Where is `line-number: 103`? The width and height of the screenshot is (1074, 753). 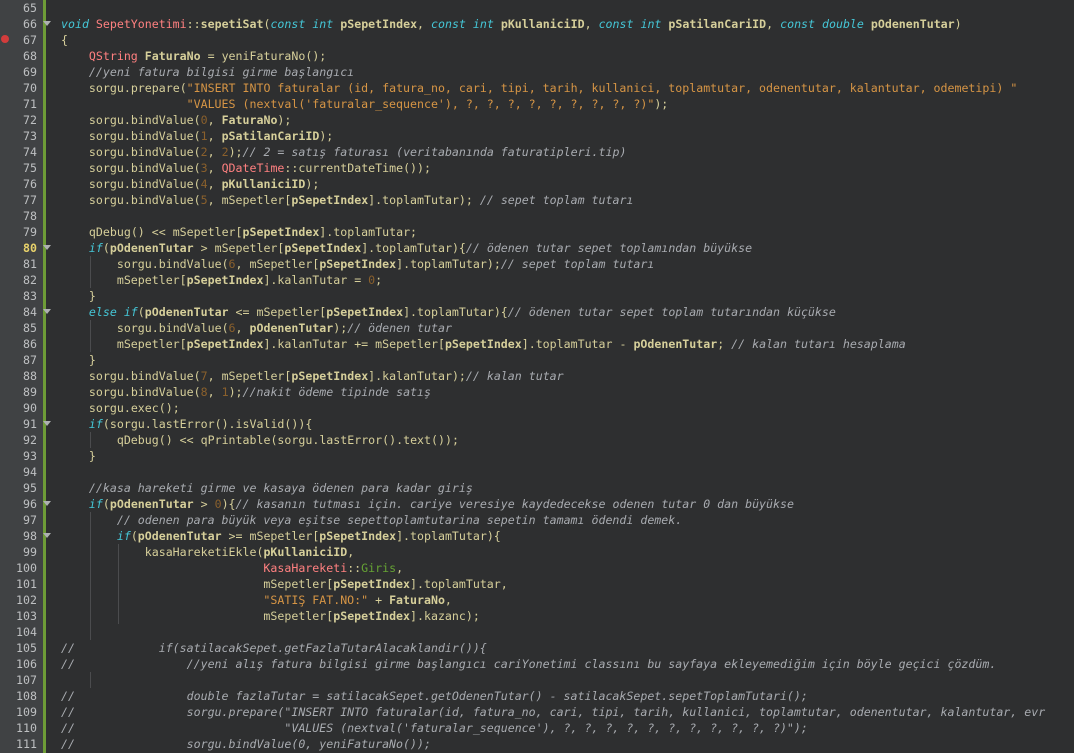
line-number: 103 is located at coordinates (18, 616).